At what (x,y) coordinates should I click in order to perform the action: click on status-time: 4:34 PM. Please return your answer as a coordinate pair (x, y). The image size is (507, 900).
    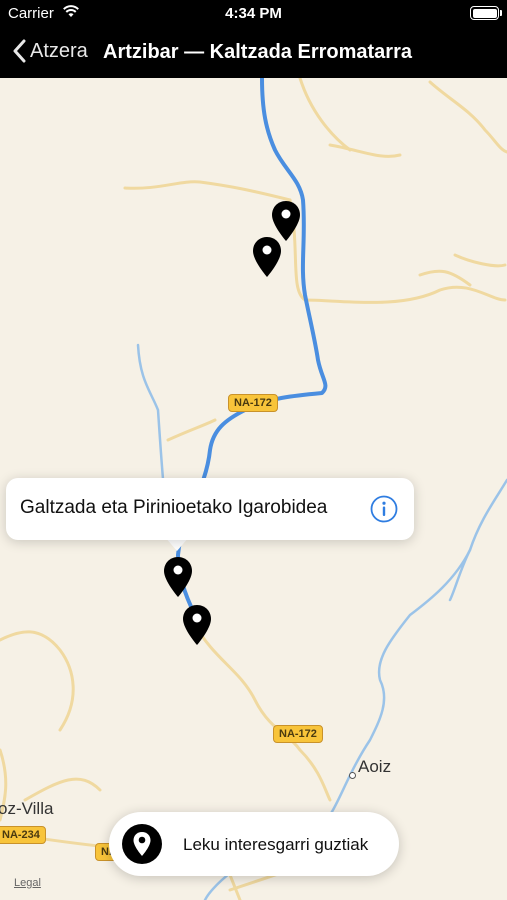
    Looking at the image, I should click on (253, 13).